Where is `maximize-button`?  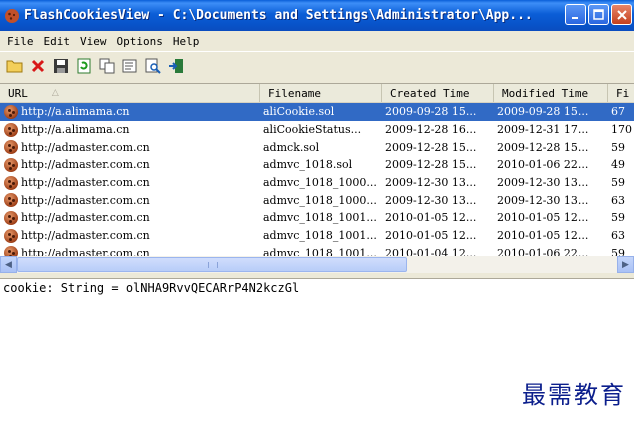 maximize-button is located at coordinates (598, 14).